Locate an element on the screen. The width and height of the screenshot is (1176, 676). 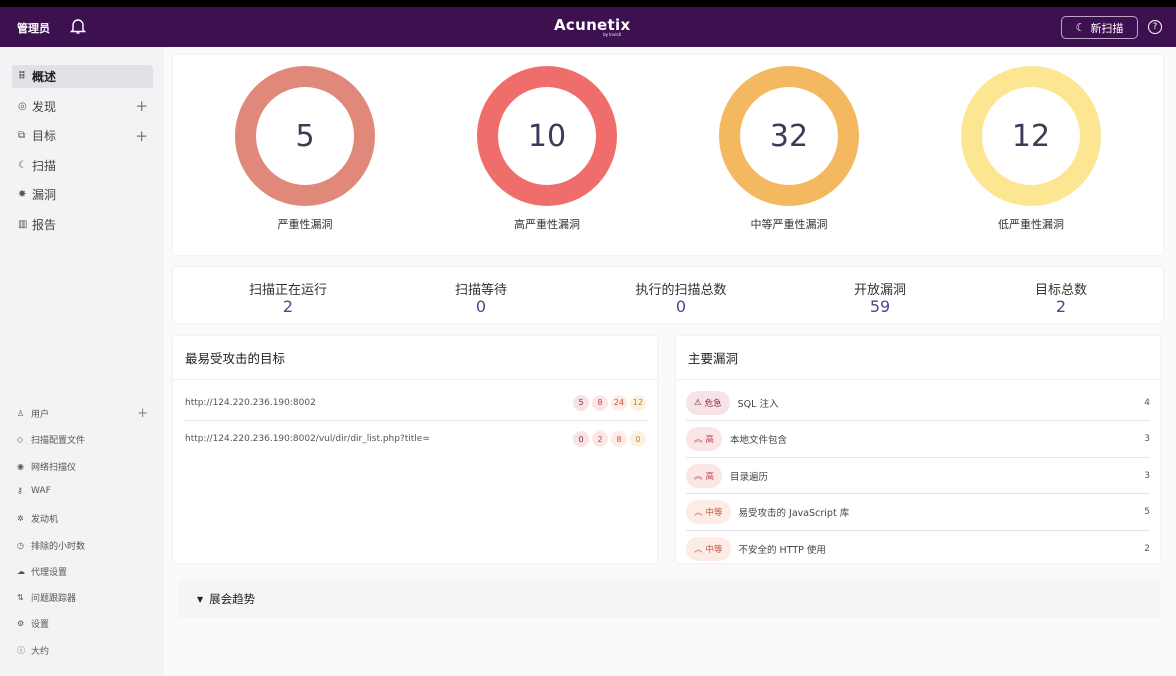
vulnerability-count: 2 is located at coordinates (1147, 549).